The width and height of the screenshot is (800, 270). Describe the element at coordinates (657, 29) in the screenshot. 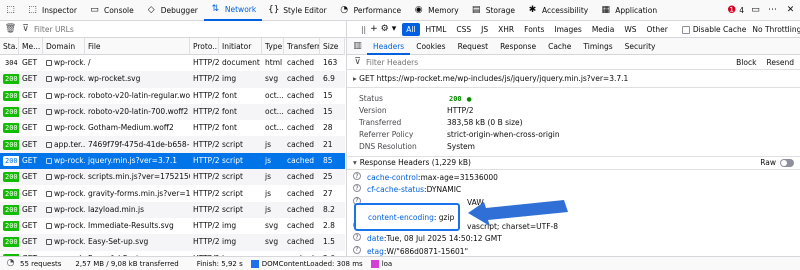

I see `type-filter-other: Other` at that location.